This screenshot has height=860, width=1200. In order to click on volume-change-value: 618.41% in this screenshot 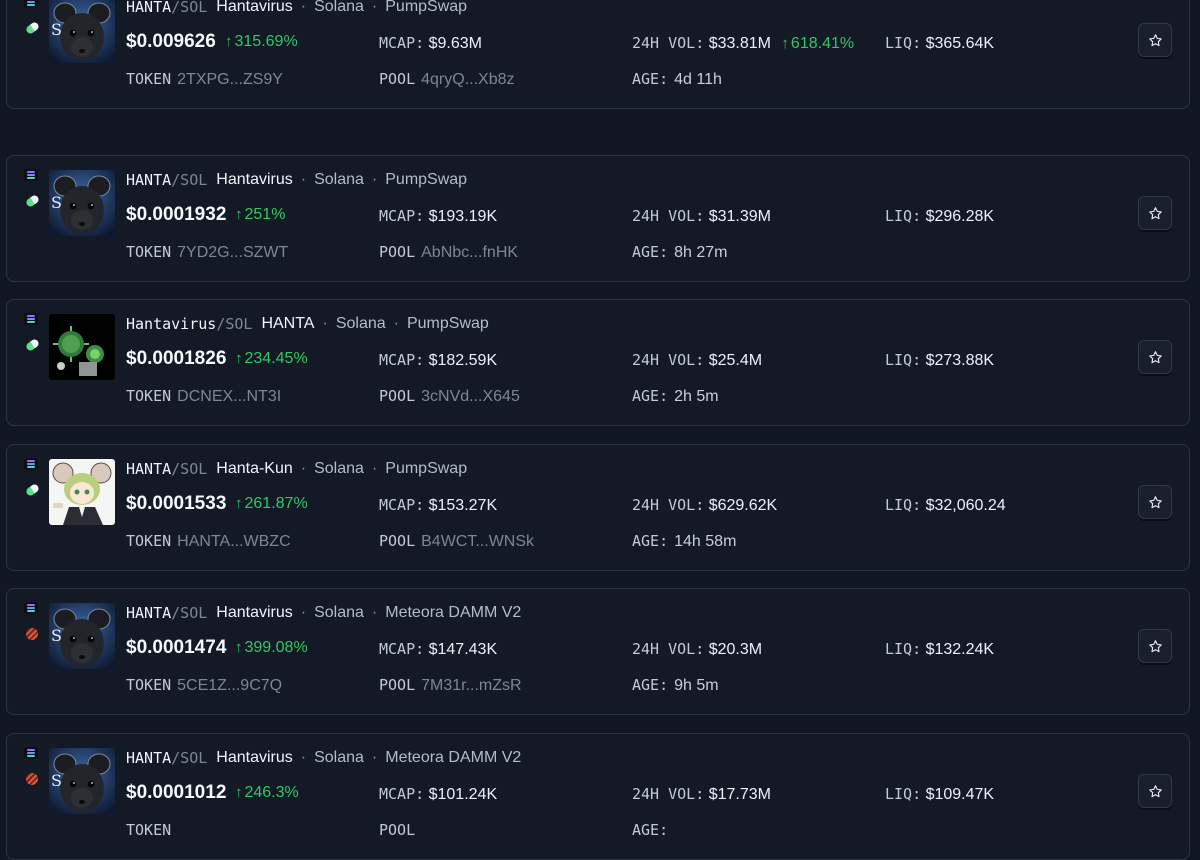, I will do `click(822, 43)`.